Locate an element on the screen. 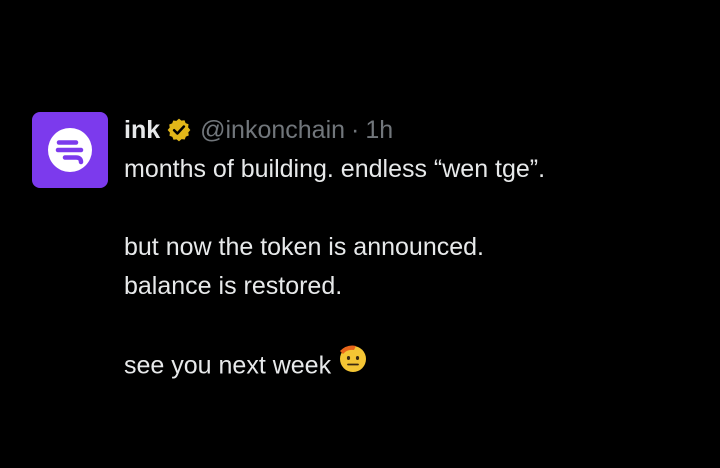  display-name: ink is located at coordinates (142, 130).